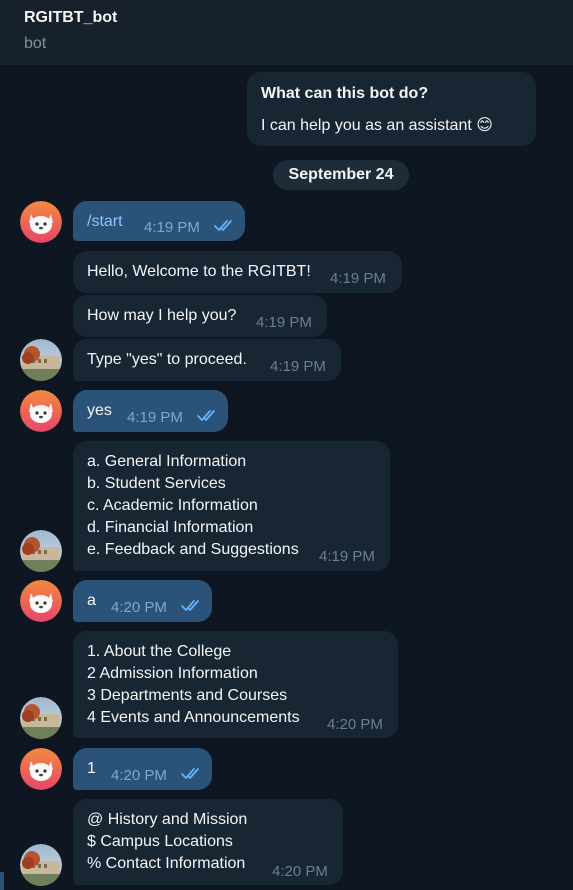 Image resolution: width=573 pixels, height=890 pixels. What do you see at coordinates (159, 651) in the screenshot?
I see `menu-line: 1. About the College` at bounding box center [159, 651].